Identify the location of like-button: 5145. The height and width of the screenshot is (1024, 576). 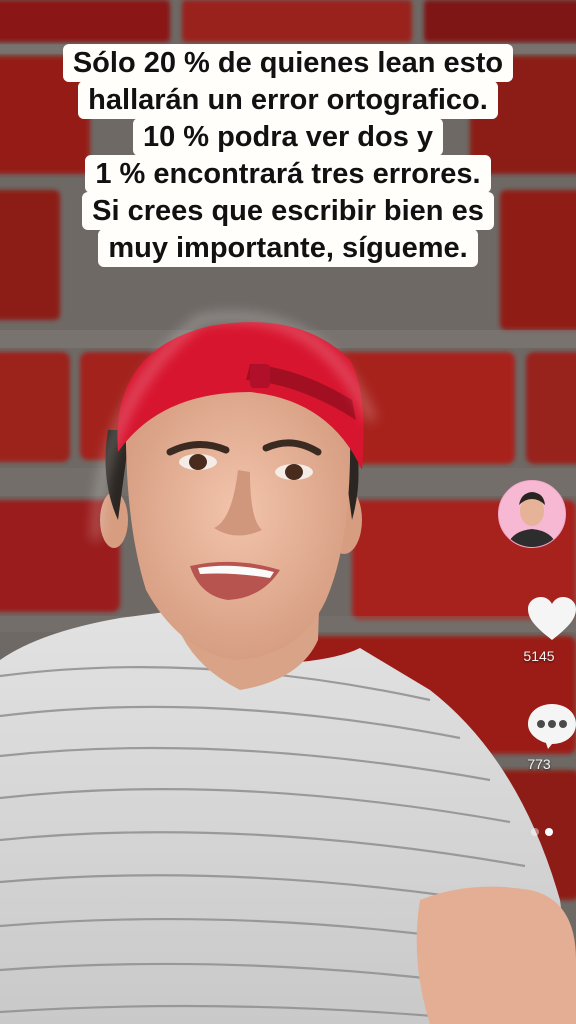
(540, 630).